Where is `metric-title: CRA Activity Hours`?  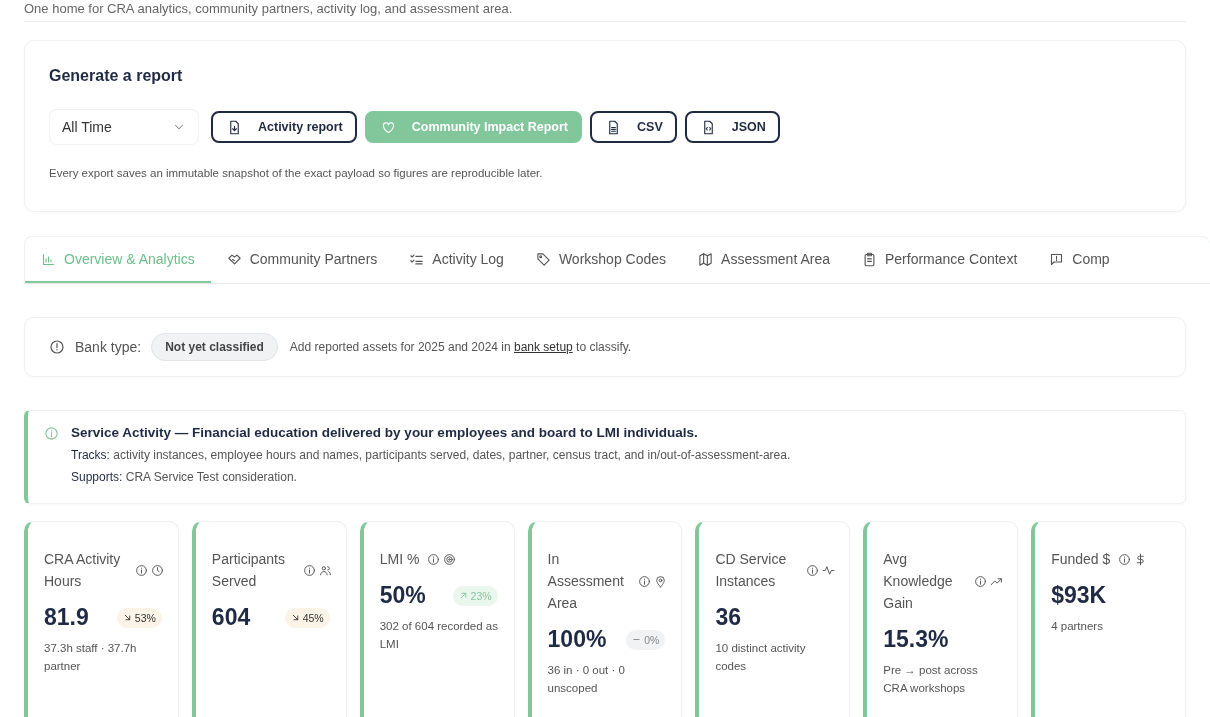
metric-title: CRA Activity Hours is located at coordinates (83, 570).